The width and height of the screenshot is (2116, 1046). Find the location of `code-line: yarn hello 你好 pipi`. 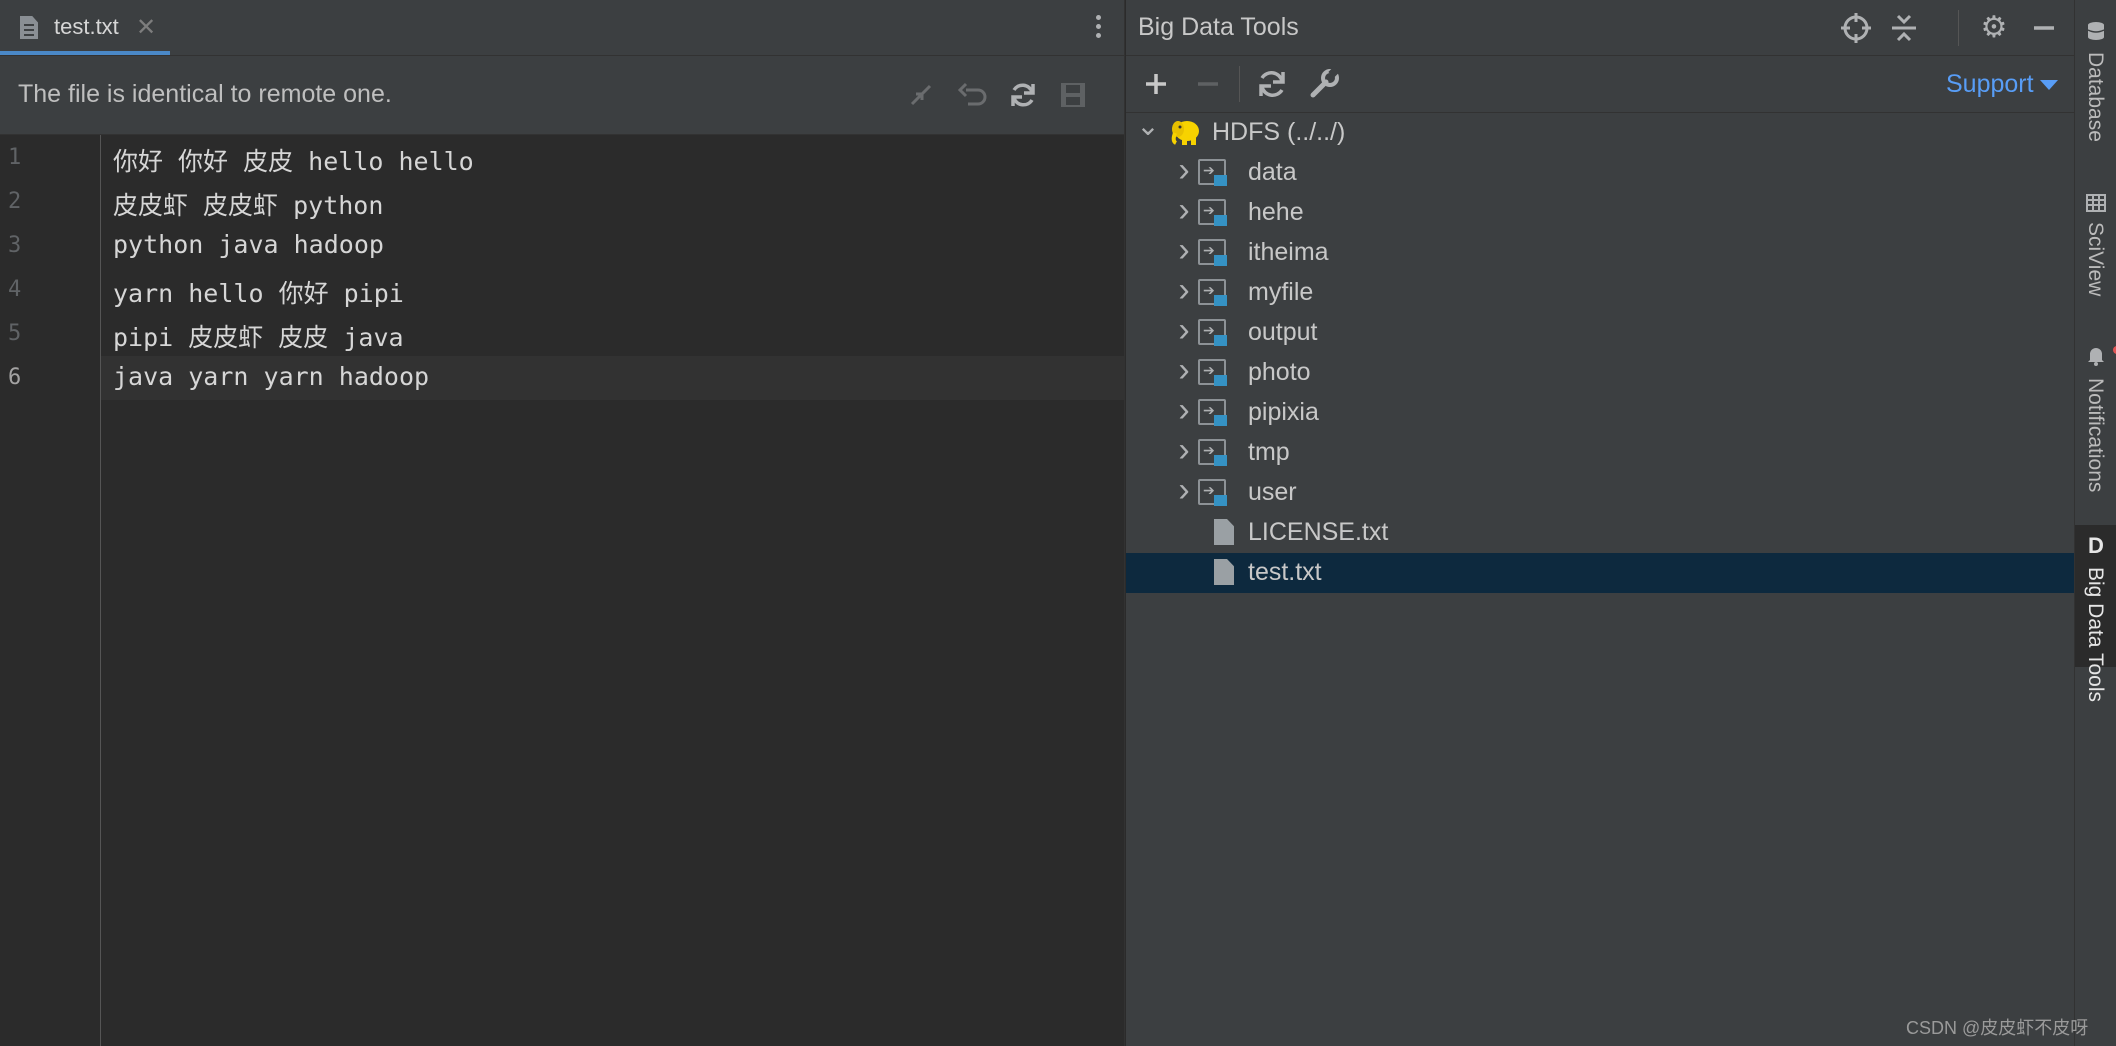

code-line: yarn hello 你好 pipi is located at coordinates (258, 293).